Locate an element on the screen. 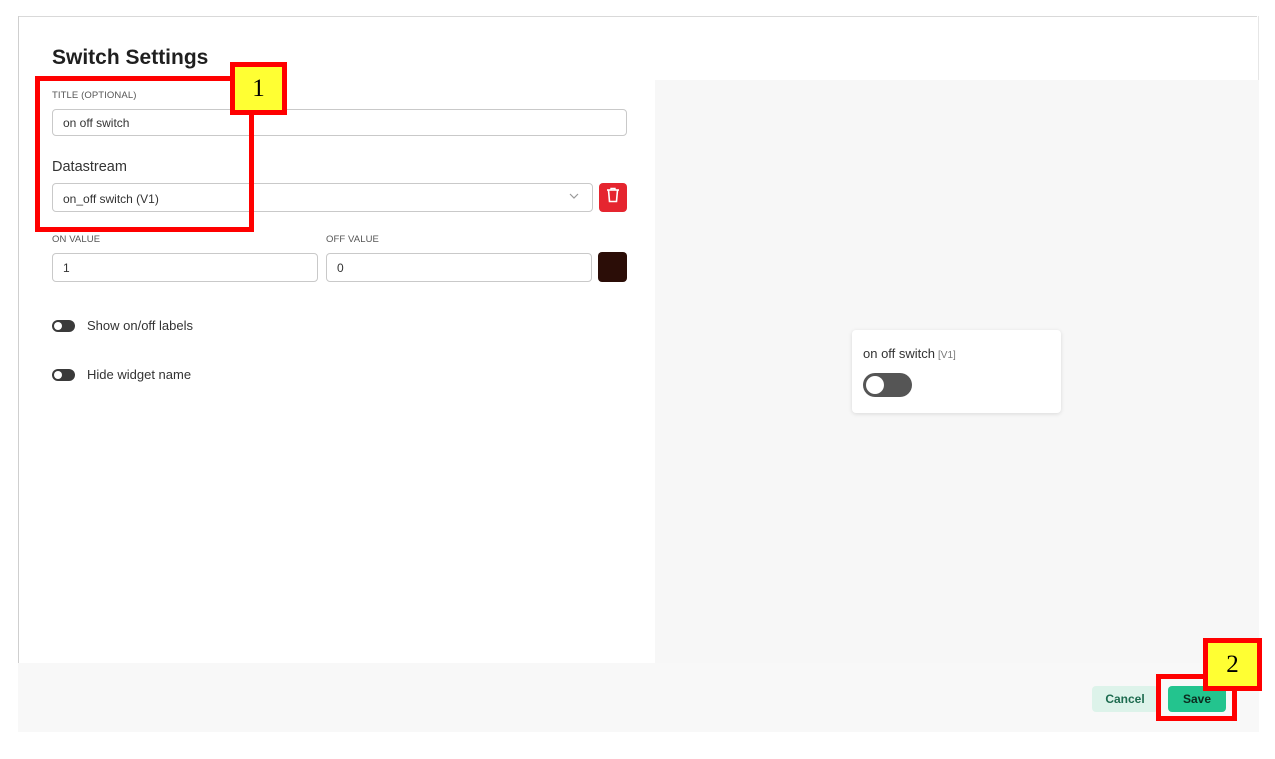 The image size is (1275, 759). off-value-label: OFF VALUE is located at coordinates (352, 239).